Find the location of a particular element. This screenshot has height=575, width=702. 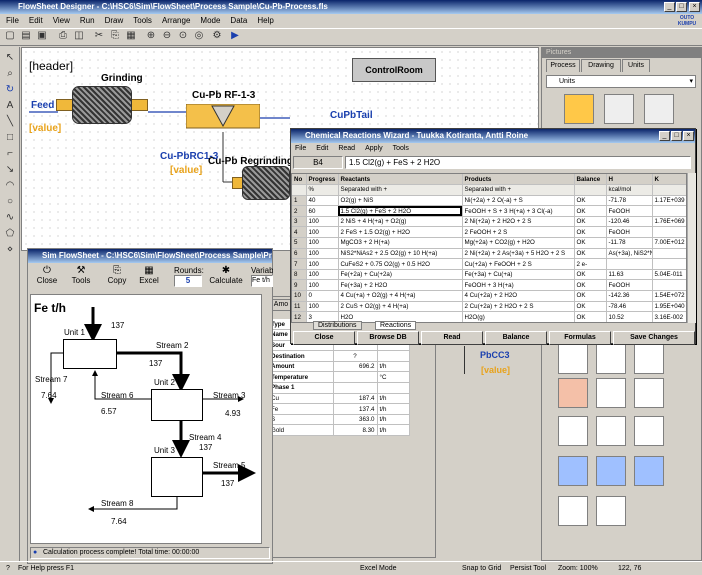

table-cell: 2 FeOOH + 2 S is located at coordinates (518, 232).